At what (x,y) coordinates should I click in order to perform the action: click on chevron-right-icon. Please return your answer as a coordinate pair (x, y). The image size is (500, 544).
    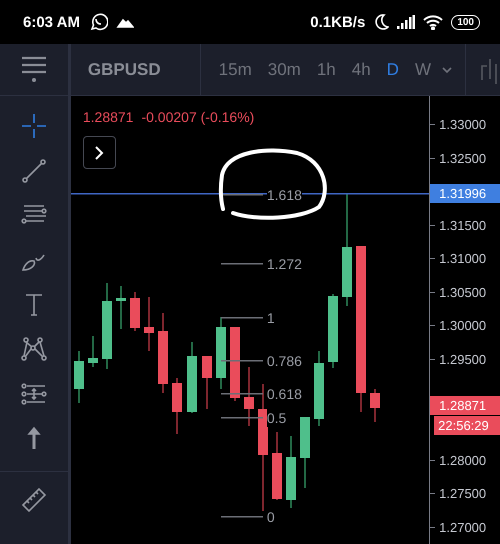
    Looking at the image, I should click on (99, 152).